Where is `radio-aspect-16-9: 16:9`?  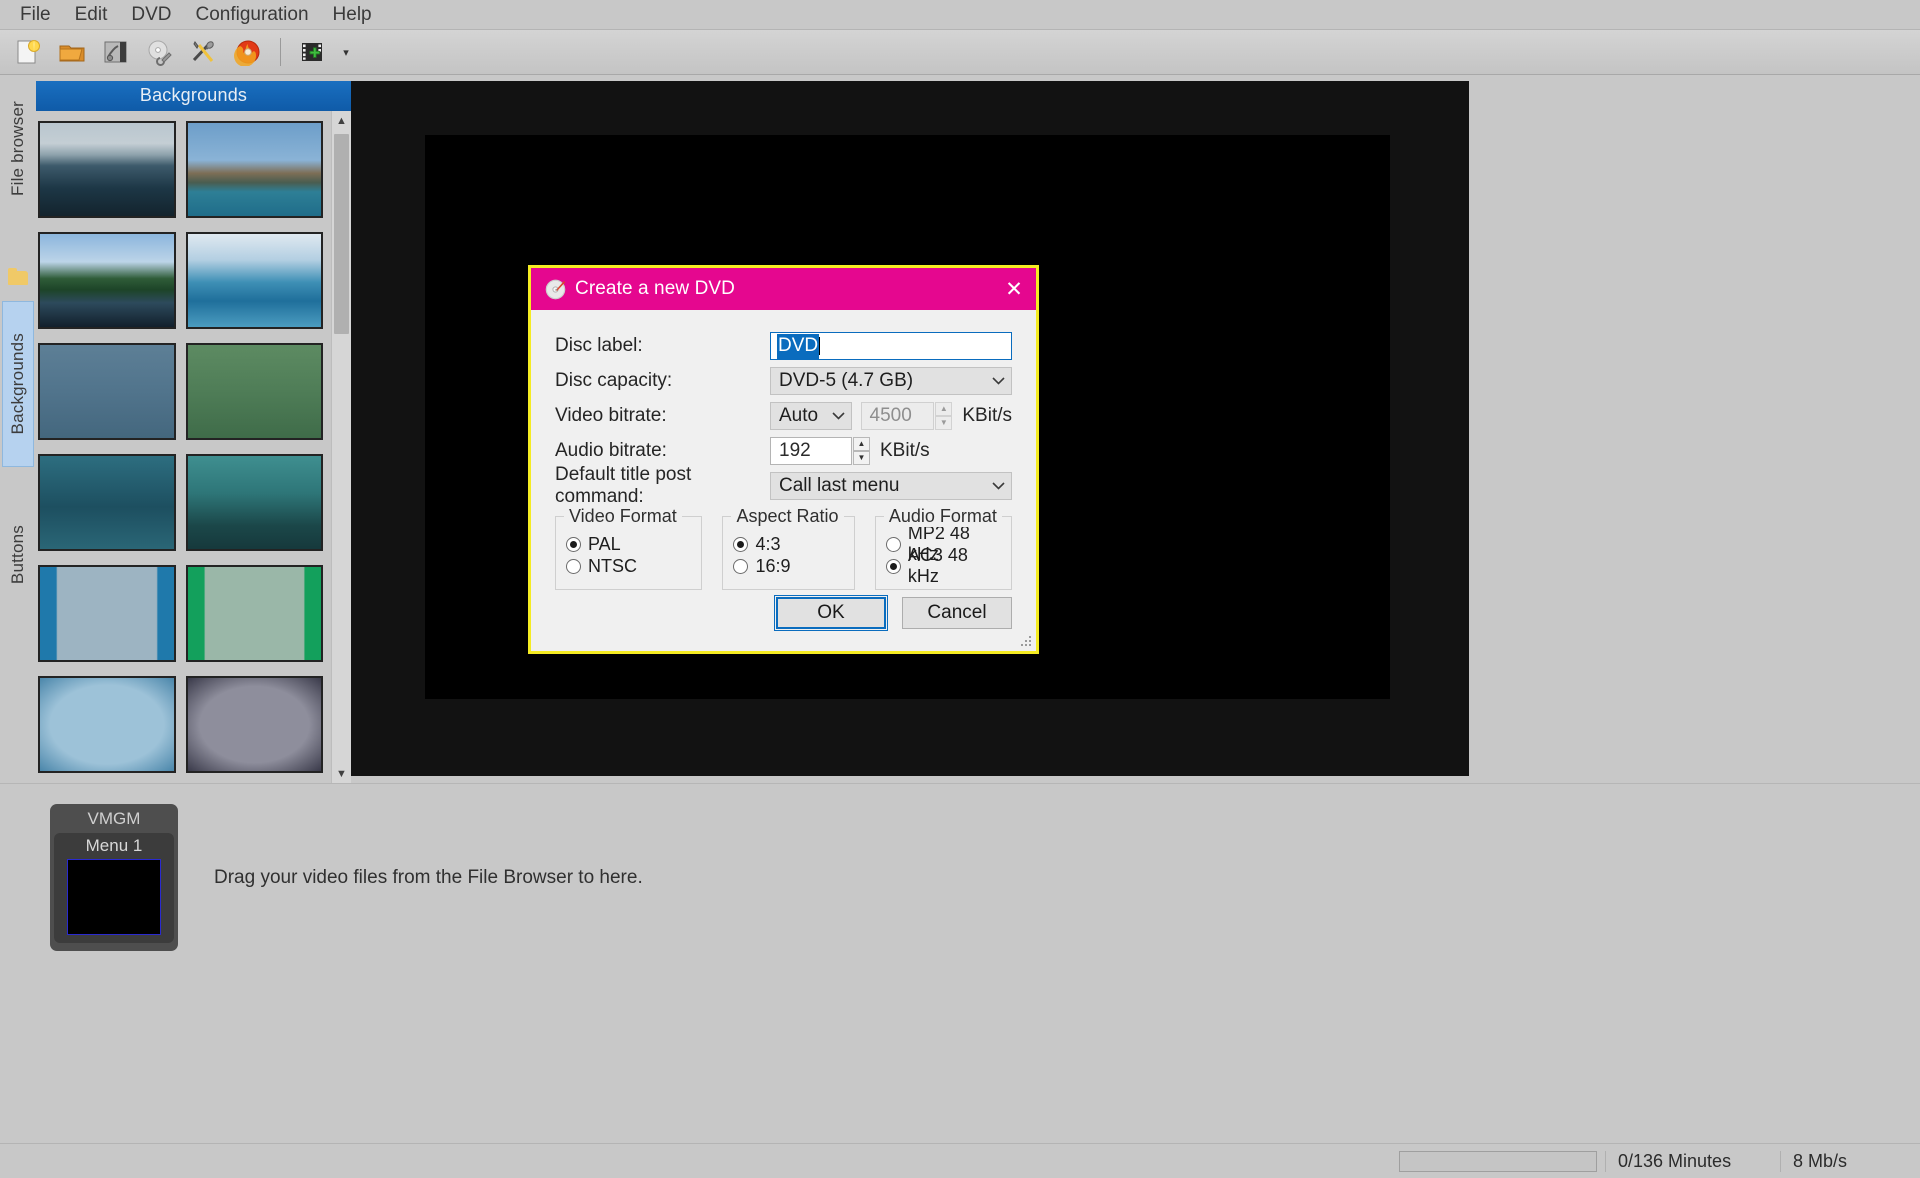 radio-aspect-16-9: 16:9 is located at coordinates (789, 566).